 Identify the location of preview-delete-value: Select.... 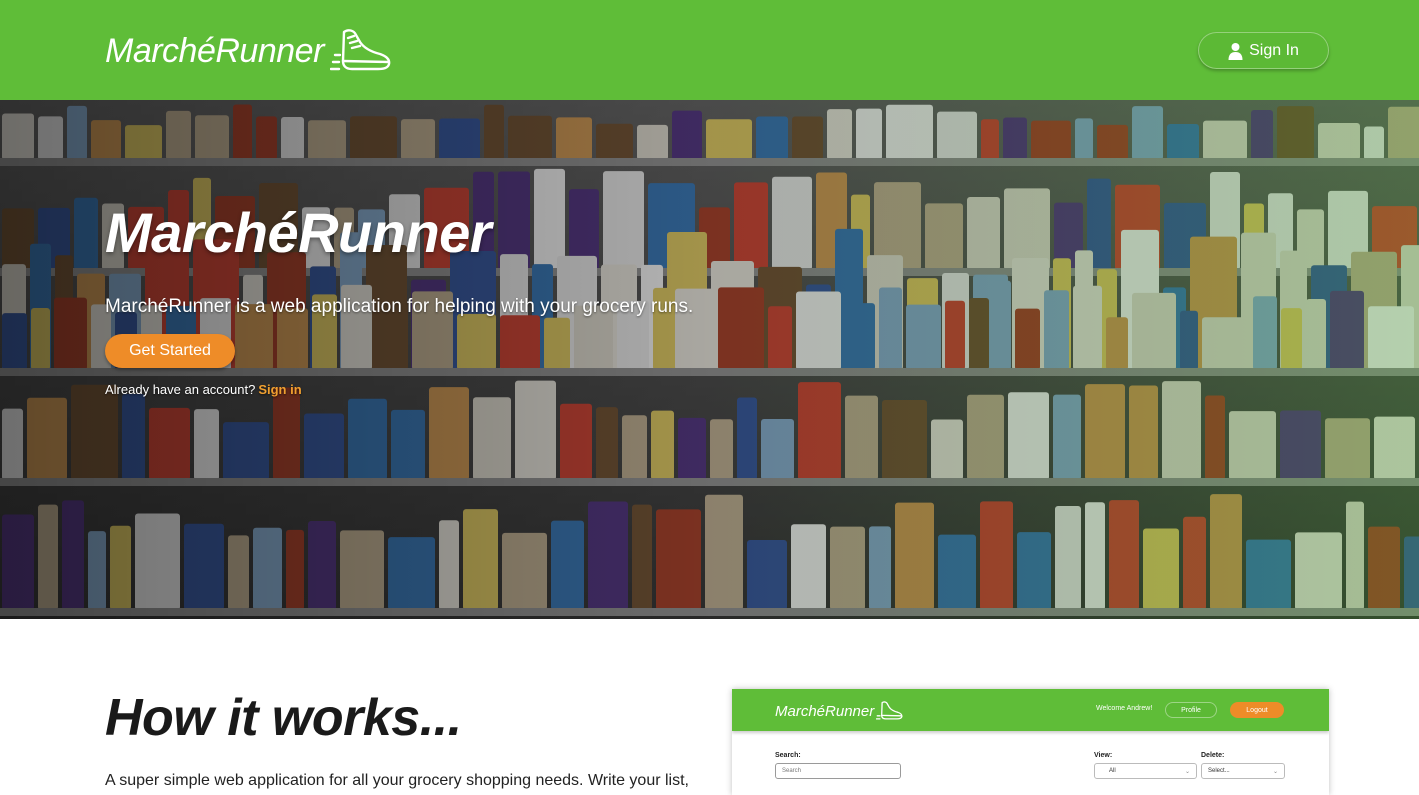
(1219, 771).